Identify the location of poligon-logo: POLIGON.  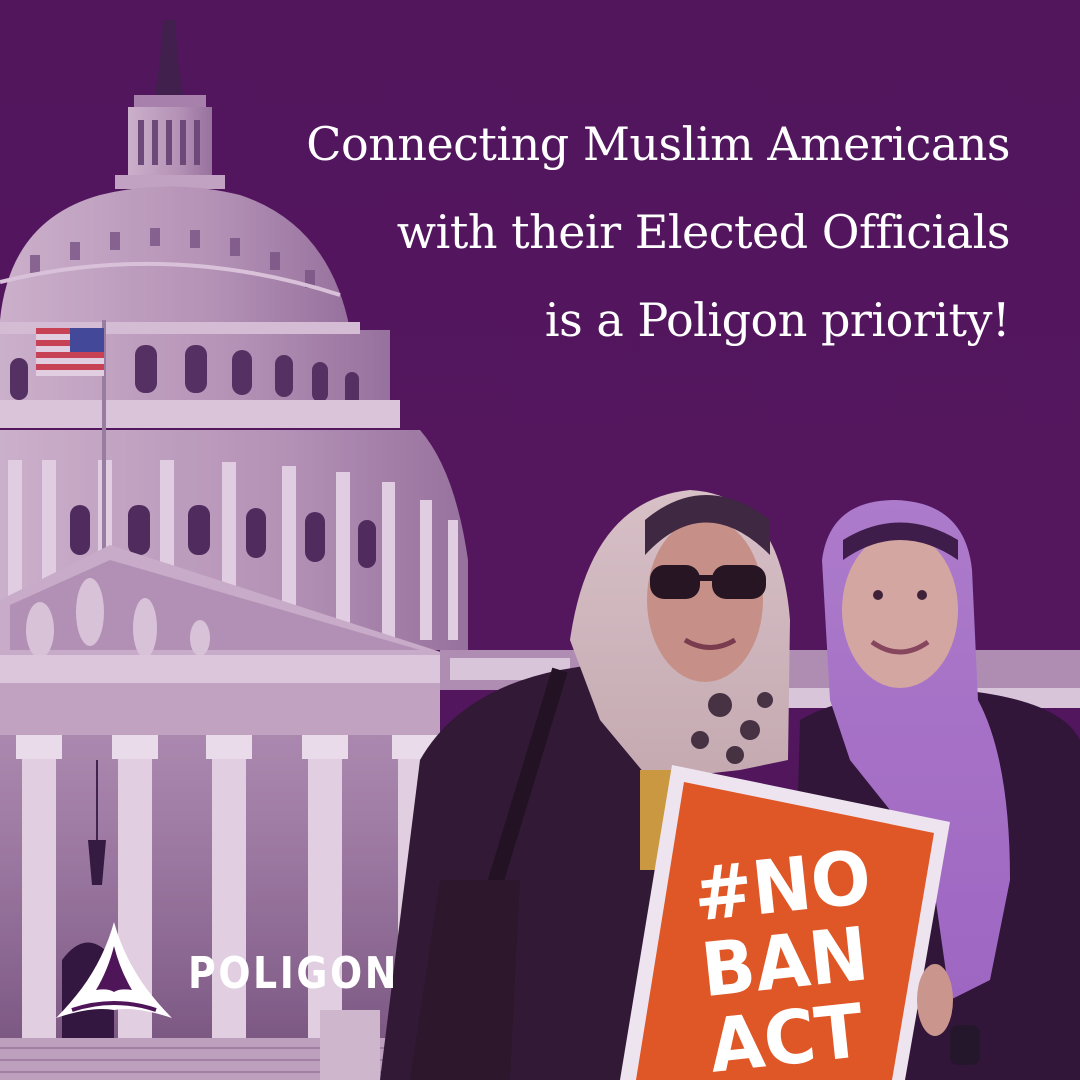
(224, 973).